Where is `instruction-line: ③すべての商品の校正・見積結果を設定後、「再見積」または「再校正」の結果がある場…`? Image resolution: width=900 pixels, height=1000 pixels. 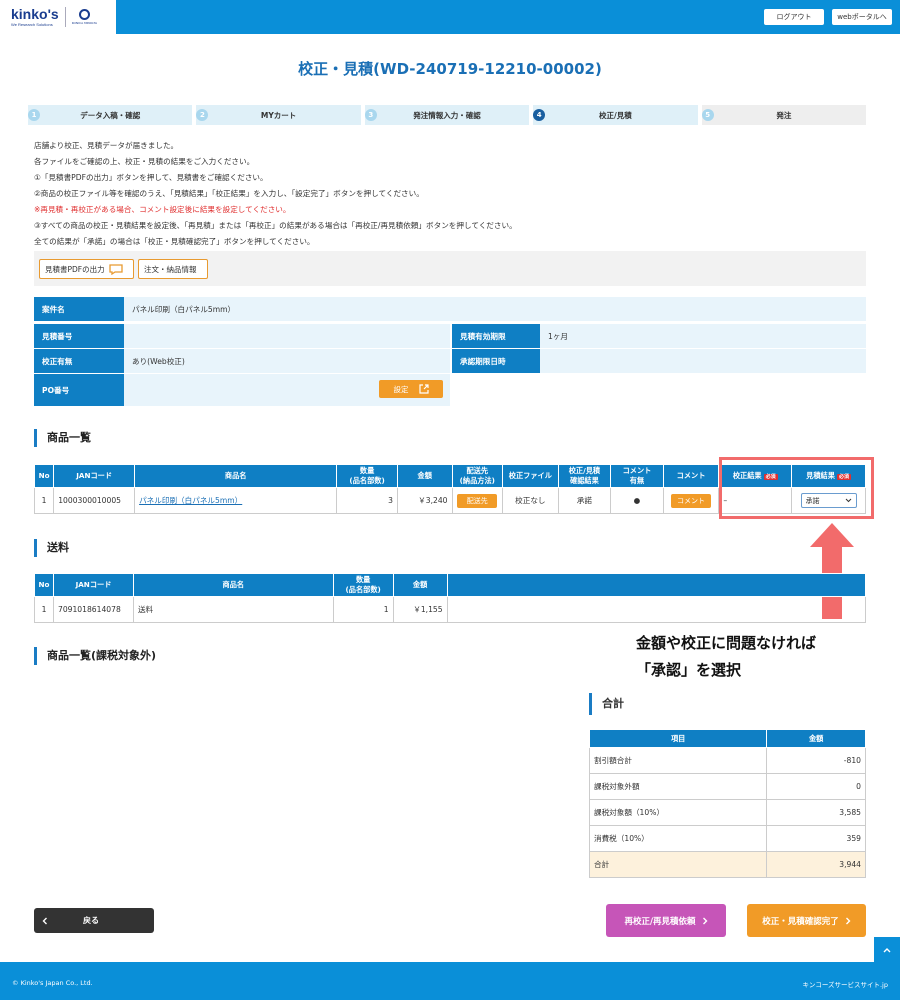 instruction-line: ③すべての商品の校正・見積結果を設定後、「再見積」または「再校正」の結果がある場… is located at coordinates (275, 225).